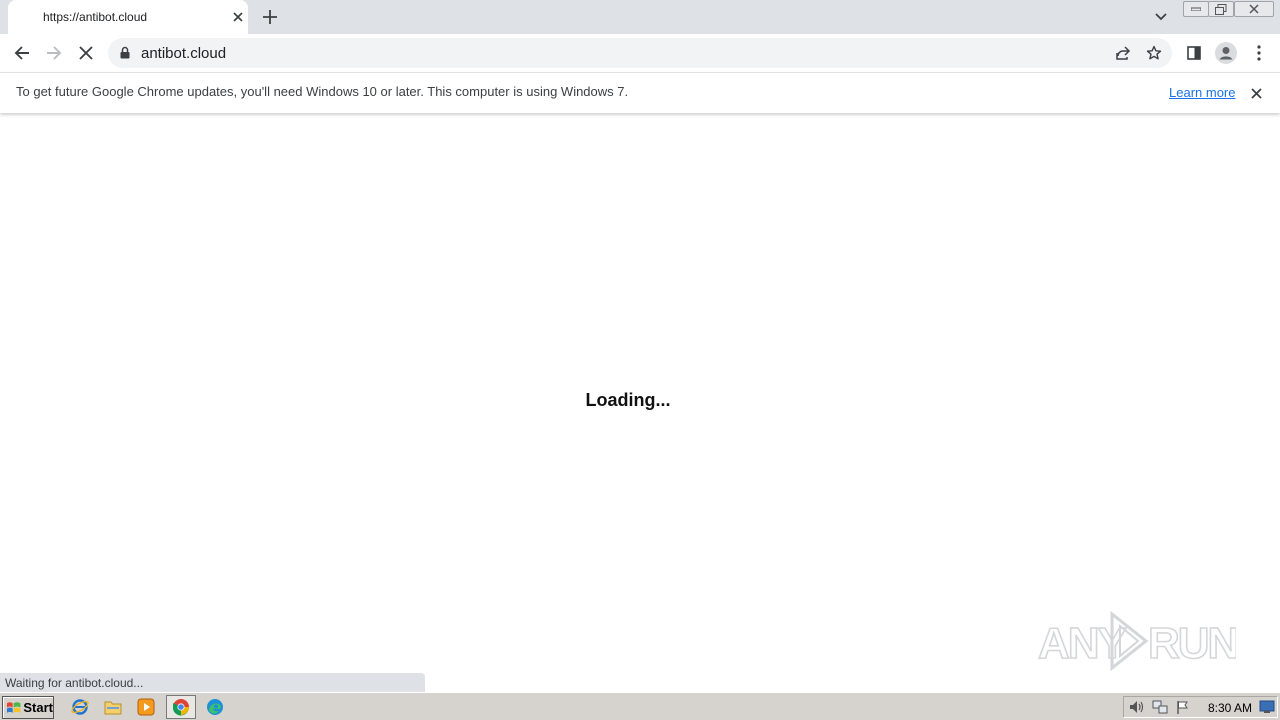 Image resolution: width=1280 pixels, height=720 pixels. I want to click on chrome-taskbar-button, so click(181, 707).